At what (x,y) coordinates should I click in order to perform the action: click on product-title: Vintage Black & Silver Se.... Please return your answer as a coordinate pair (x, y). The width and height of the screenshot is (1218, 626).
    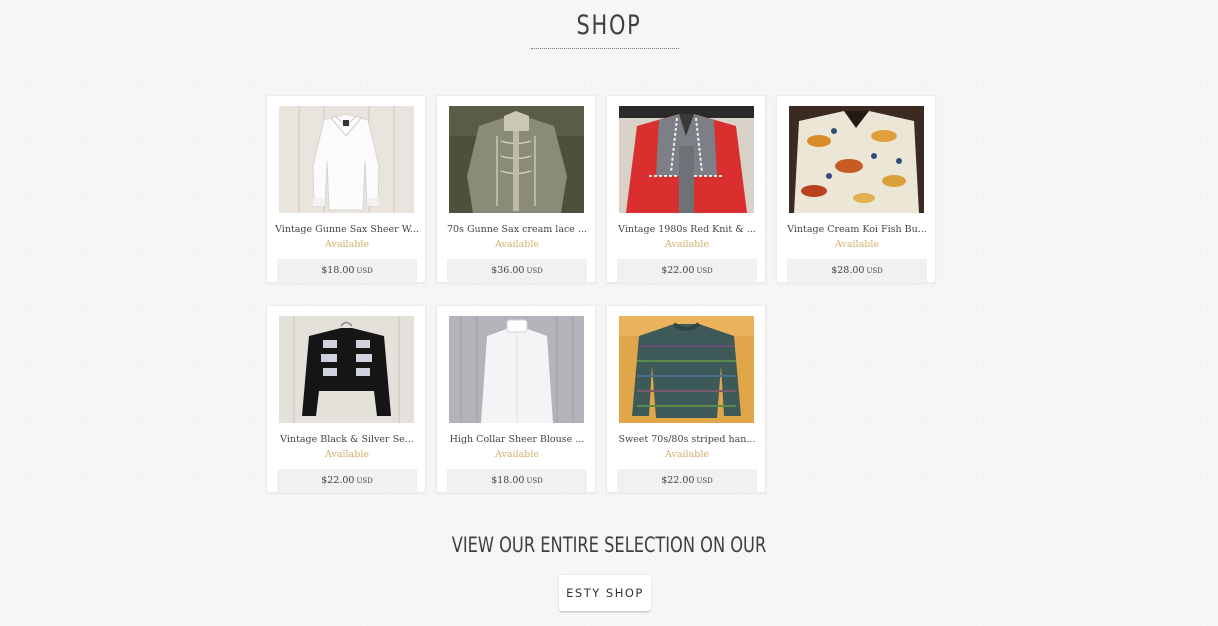
    Looking at the image, I should click on (347, 439).